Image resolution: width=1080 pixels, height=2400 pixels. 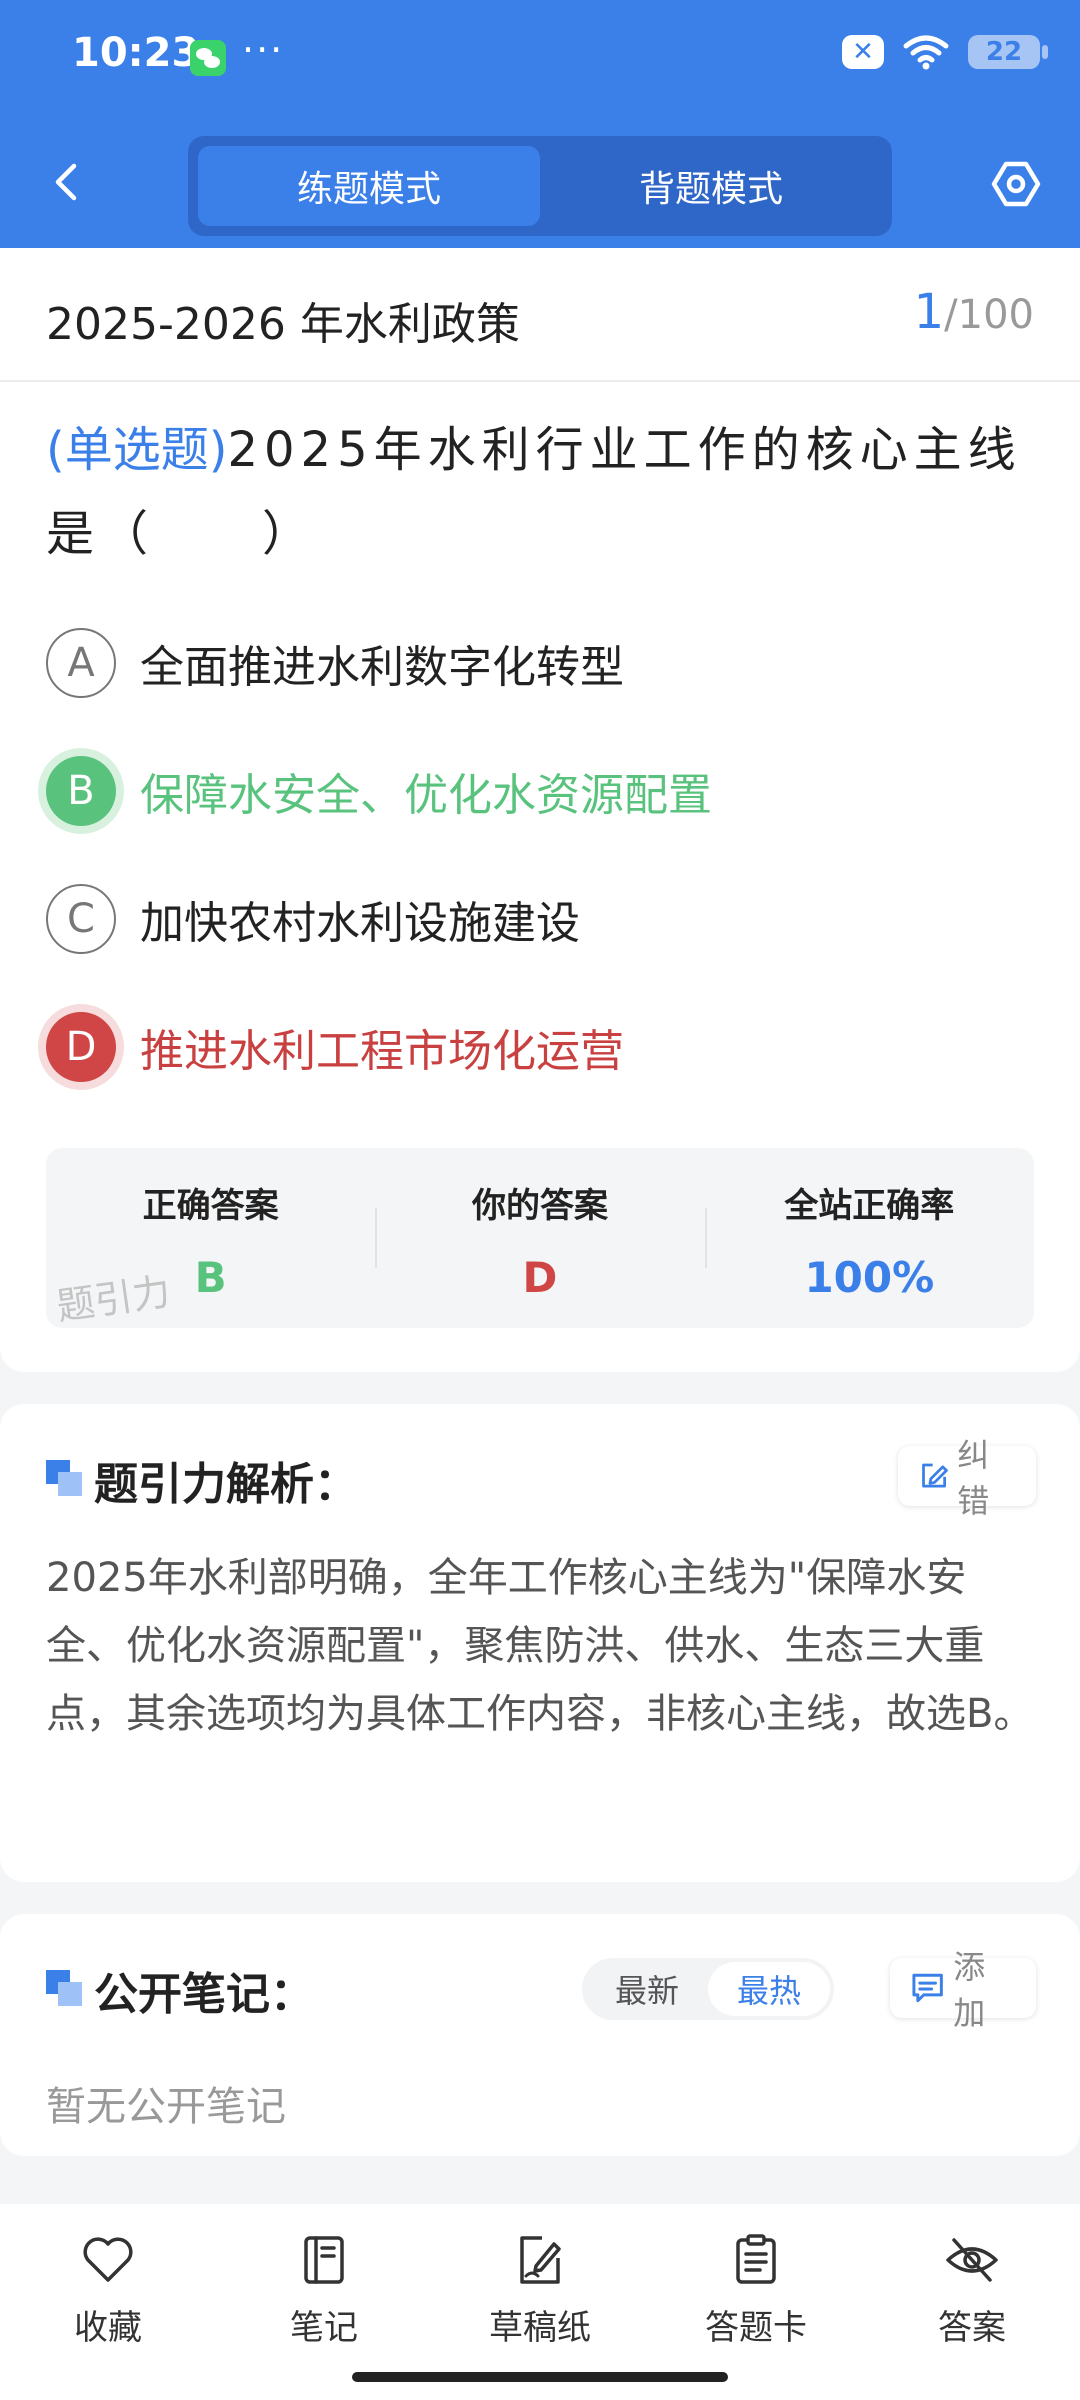 I want to click on option-text: 全面推进水利数字化转型, so click(x=382, y=667).